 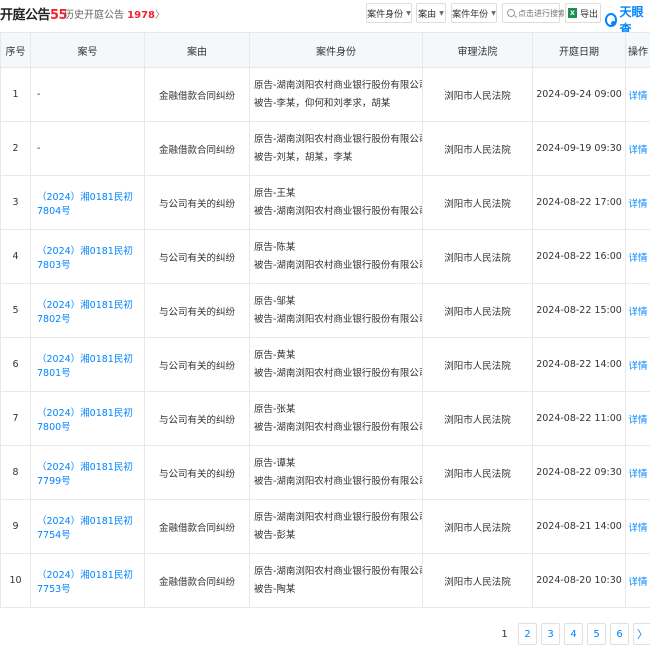 I want to click on case-number: （2024）湘0181民初7753号, so click(x=87, y=580).